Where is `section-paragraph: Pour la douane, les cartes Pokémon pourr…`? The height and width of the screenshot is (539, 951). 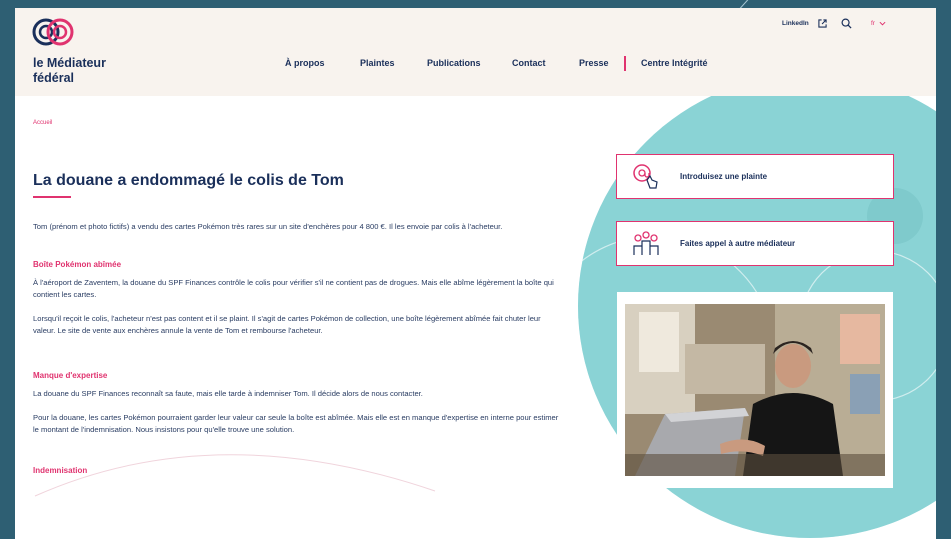
section-paragraph: Pour la douane, les cartes Pokémon pourr… is located at coordinates (296, 423).